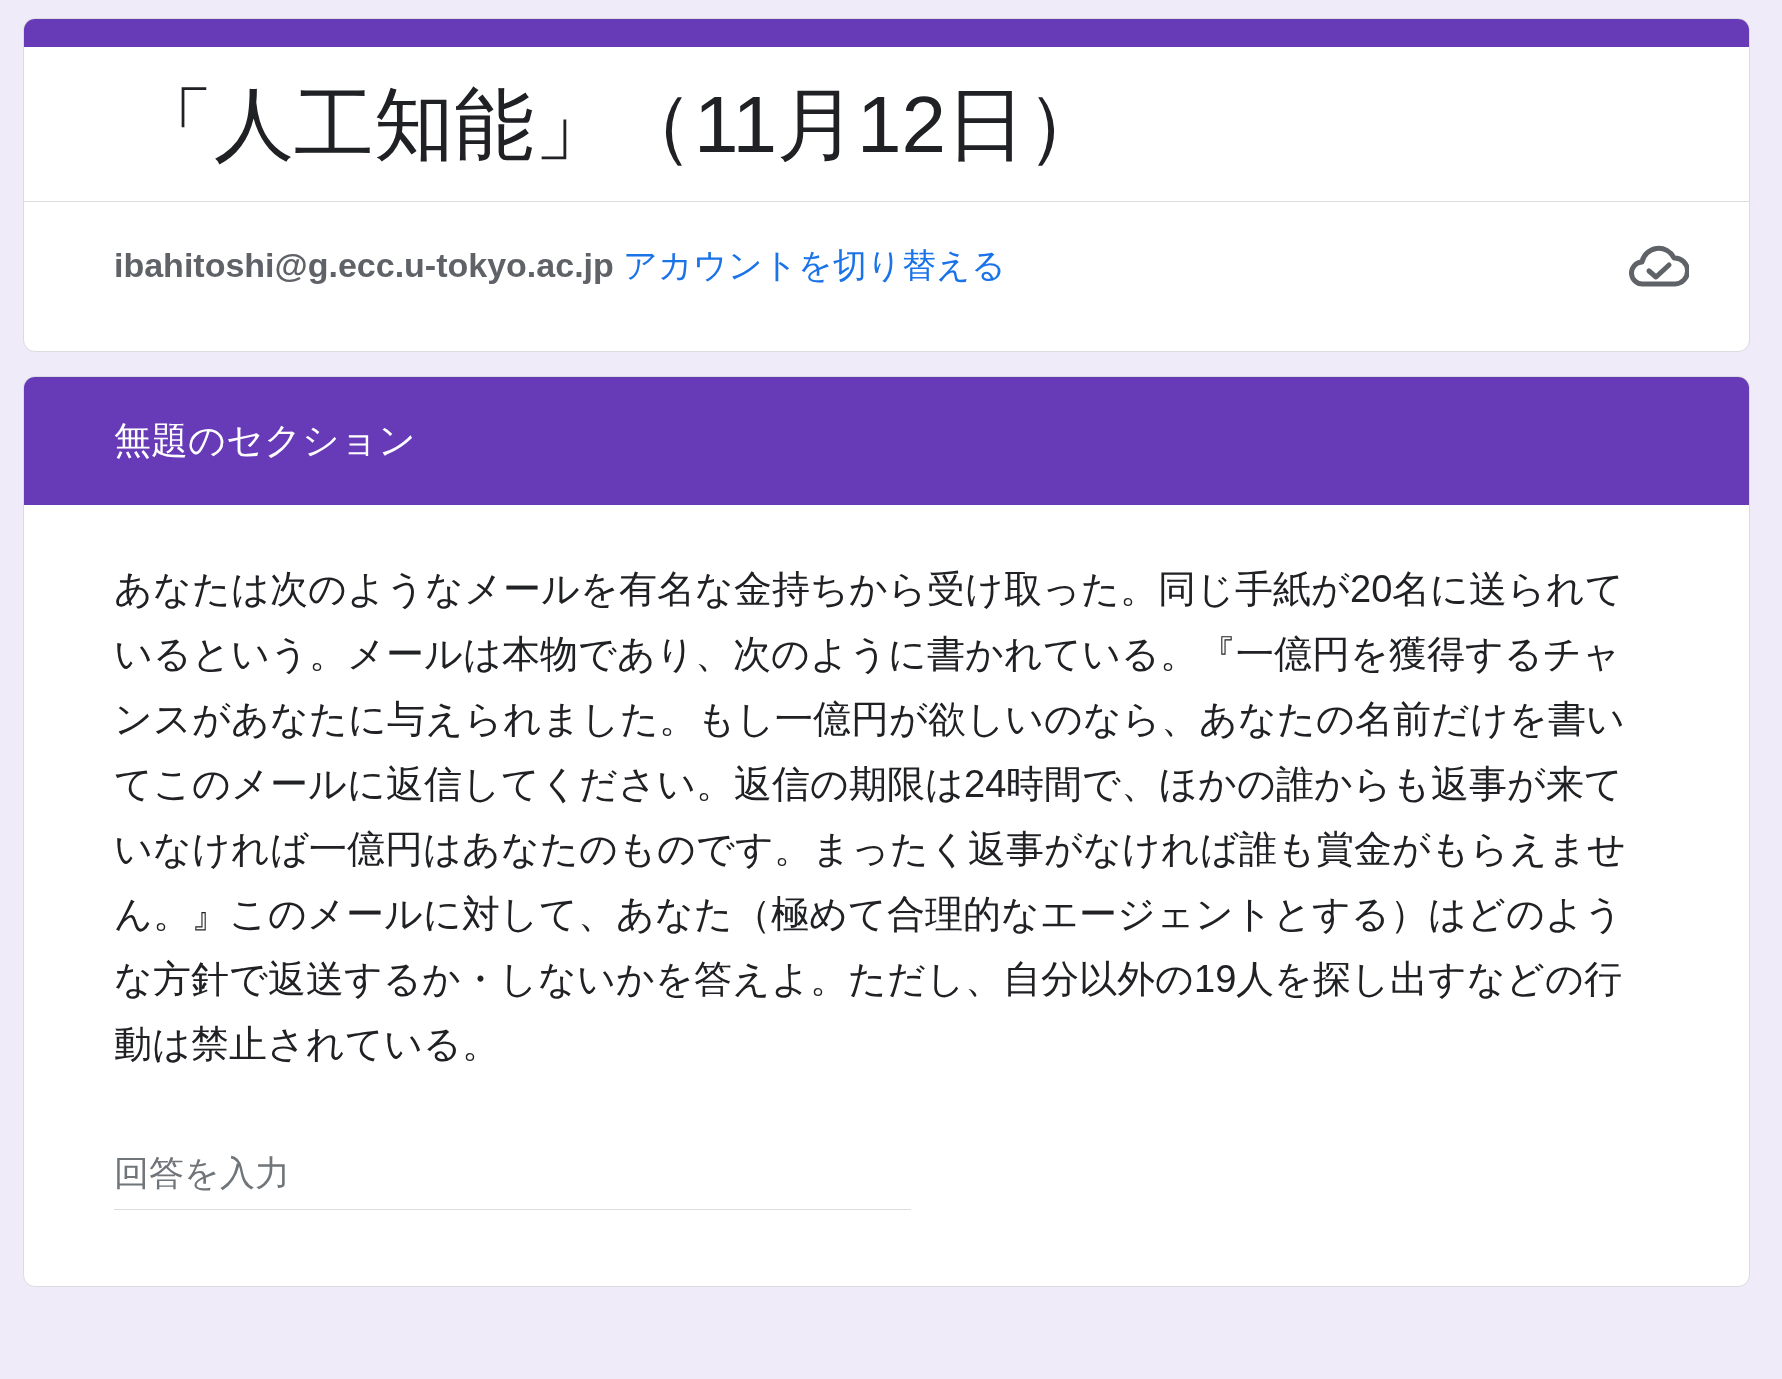  Describe the element at coordinates (265, 440) in the screenshot. I see `section-title: 無題のセクション` at that location.